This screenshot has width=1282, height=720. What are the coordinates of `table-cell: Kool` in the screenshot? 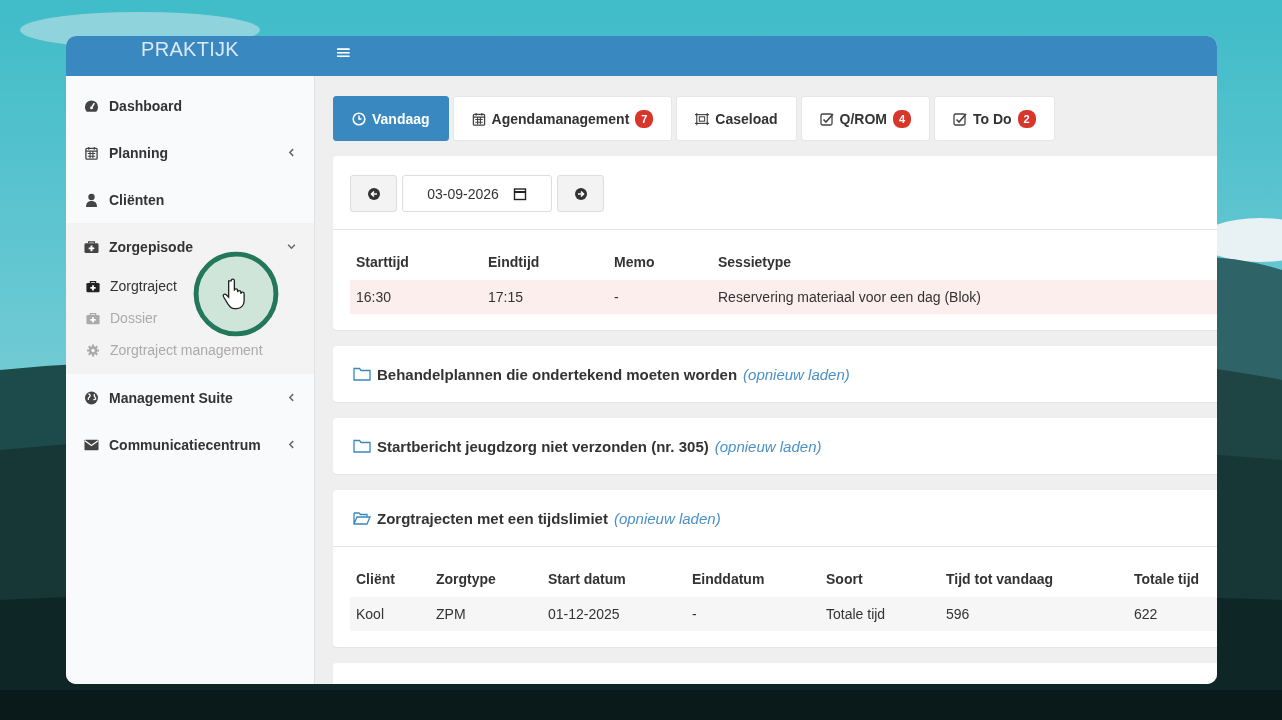 It's located at (390, 614).